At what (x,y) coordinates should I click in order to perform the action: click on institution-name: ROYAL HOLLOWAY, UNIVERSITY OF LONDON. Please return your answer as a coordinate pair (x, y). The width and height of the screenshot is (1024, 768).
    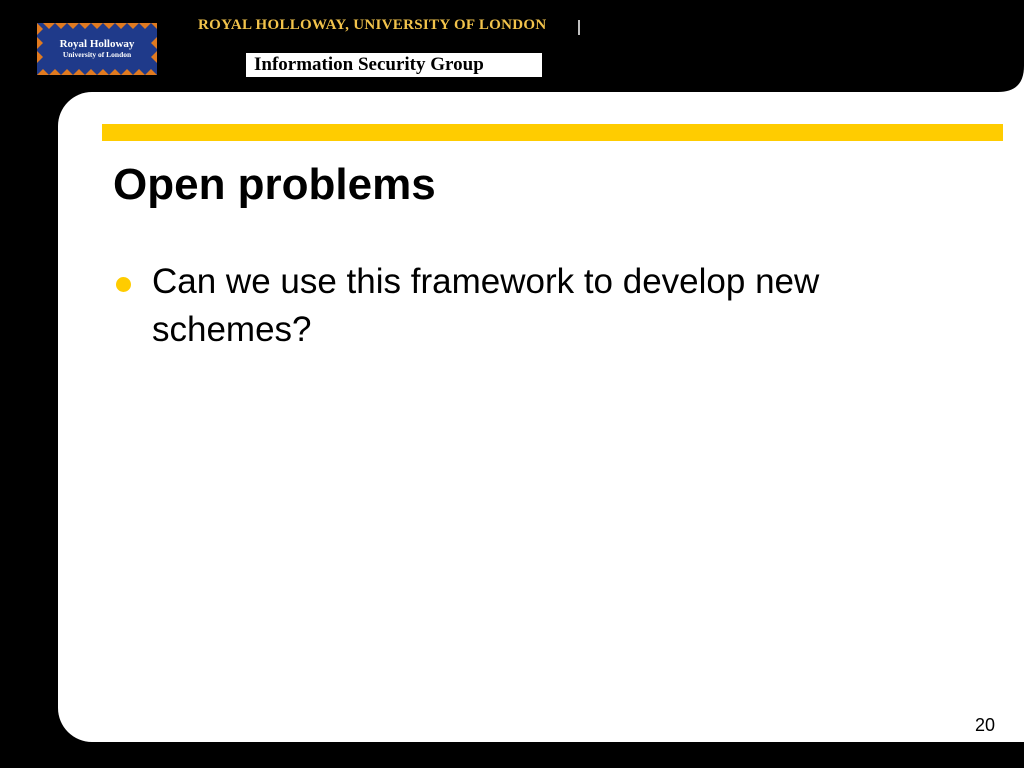
    Looking at the image, I should click on (372, 25).